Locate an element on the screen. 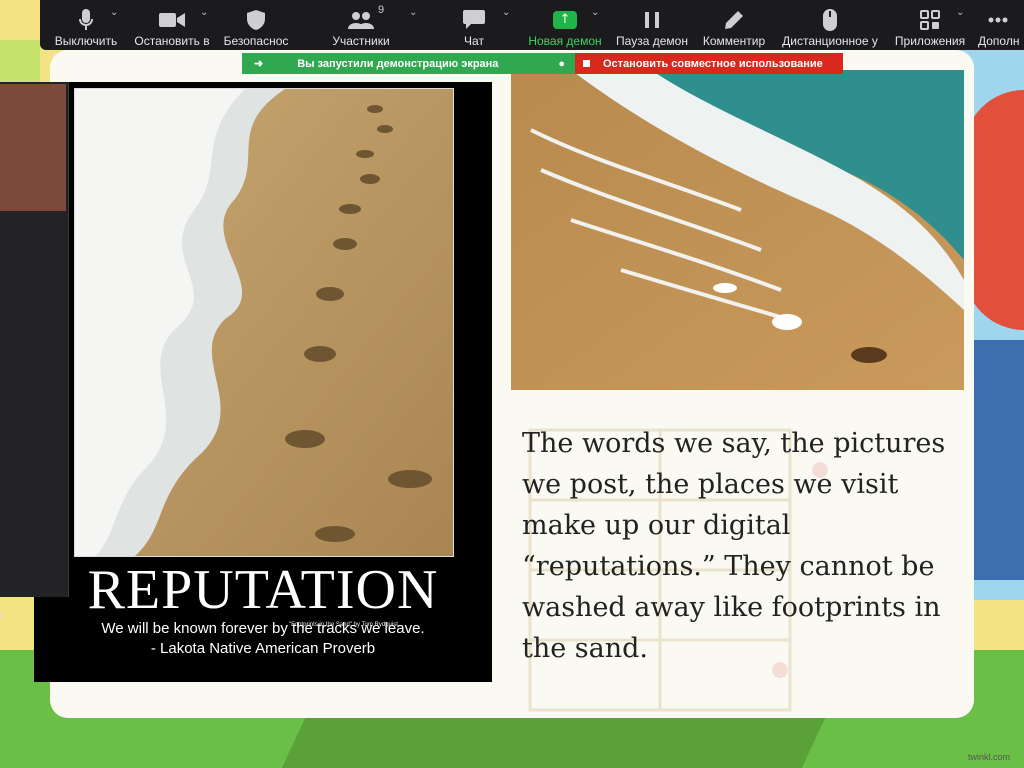 This screenshot has height=768, width=1024. chat-label: Чат is located at coordinates (474, 41).